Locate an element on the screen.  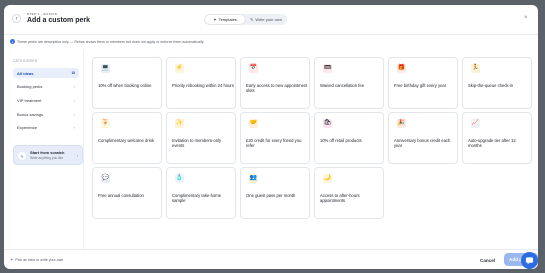
mode-toggle: ✦ Templates ✎ Write your own is located at coordinates (245, 19).